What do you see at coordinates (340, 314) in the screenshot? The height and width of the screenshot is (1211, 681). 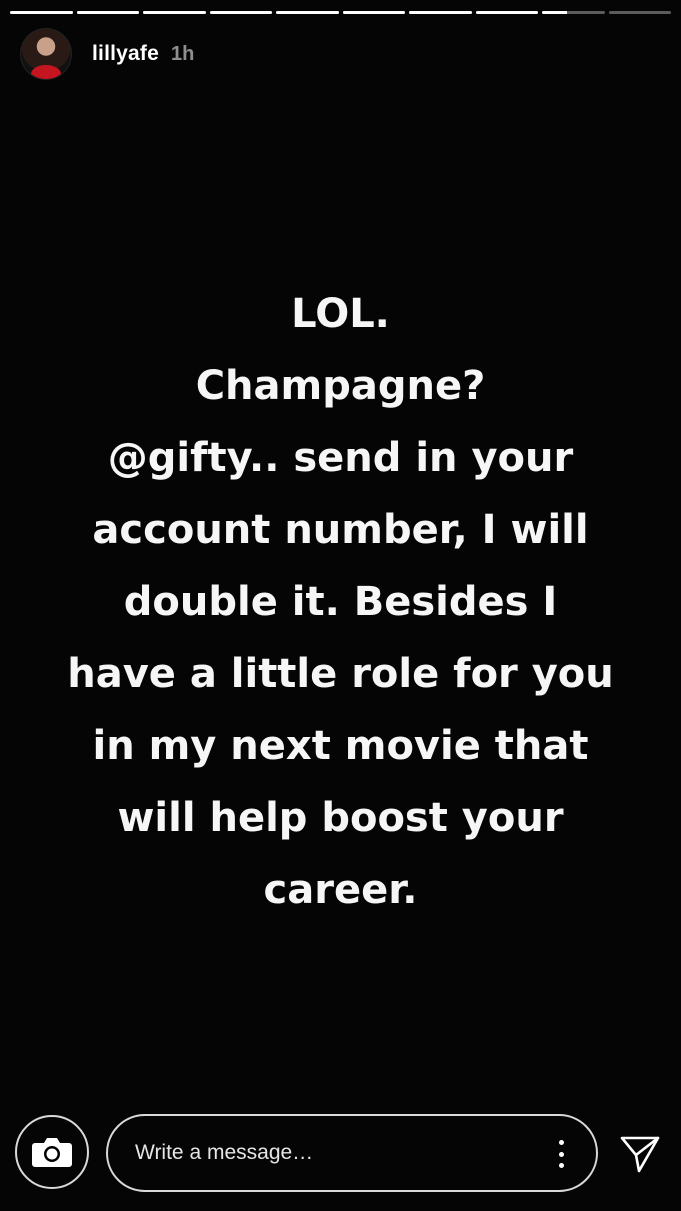 I see `caption-line: LOL.` at bounding box center [340, 314].